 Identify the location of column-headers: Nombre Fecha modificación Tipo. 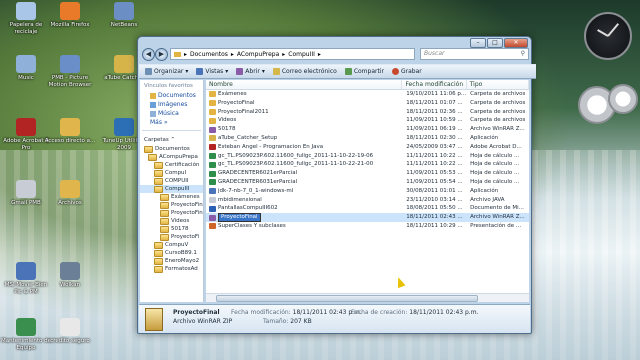
(367, 85).